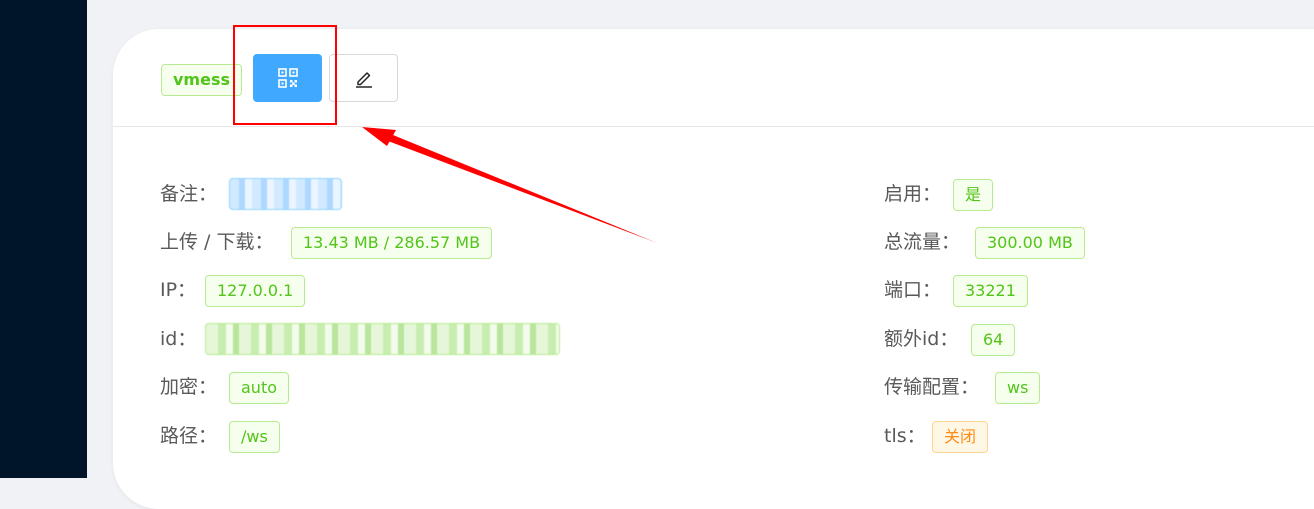  I want to click on enable-value-tag: 是, so click(973, 195).